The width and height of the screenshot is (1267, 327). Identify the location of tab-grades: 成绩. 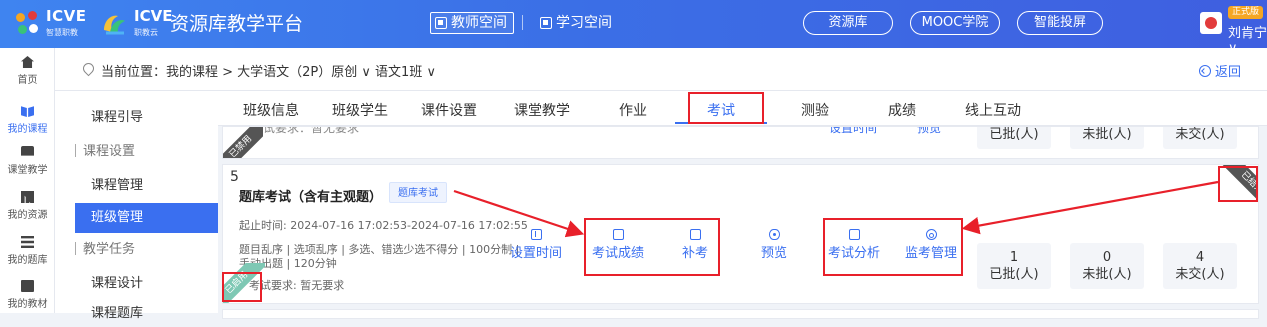
(902, 110).